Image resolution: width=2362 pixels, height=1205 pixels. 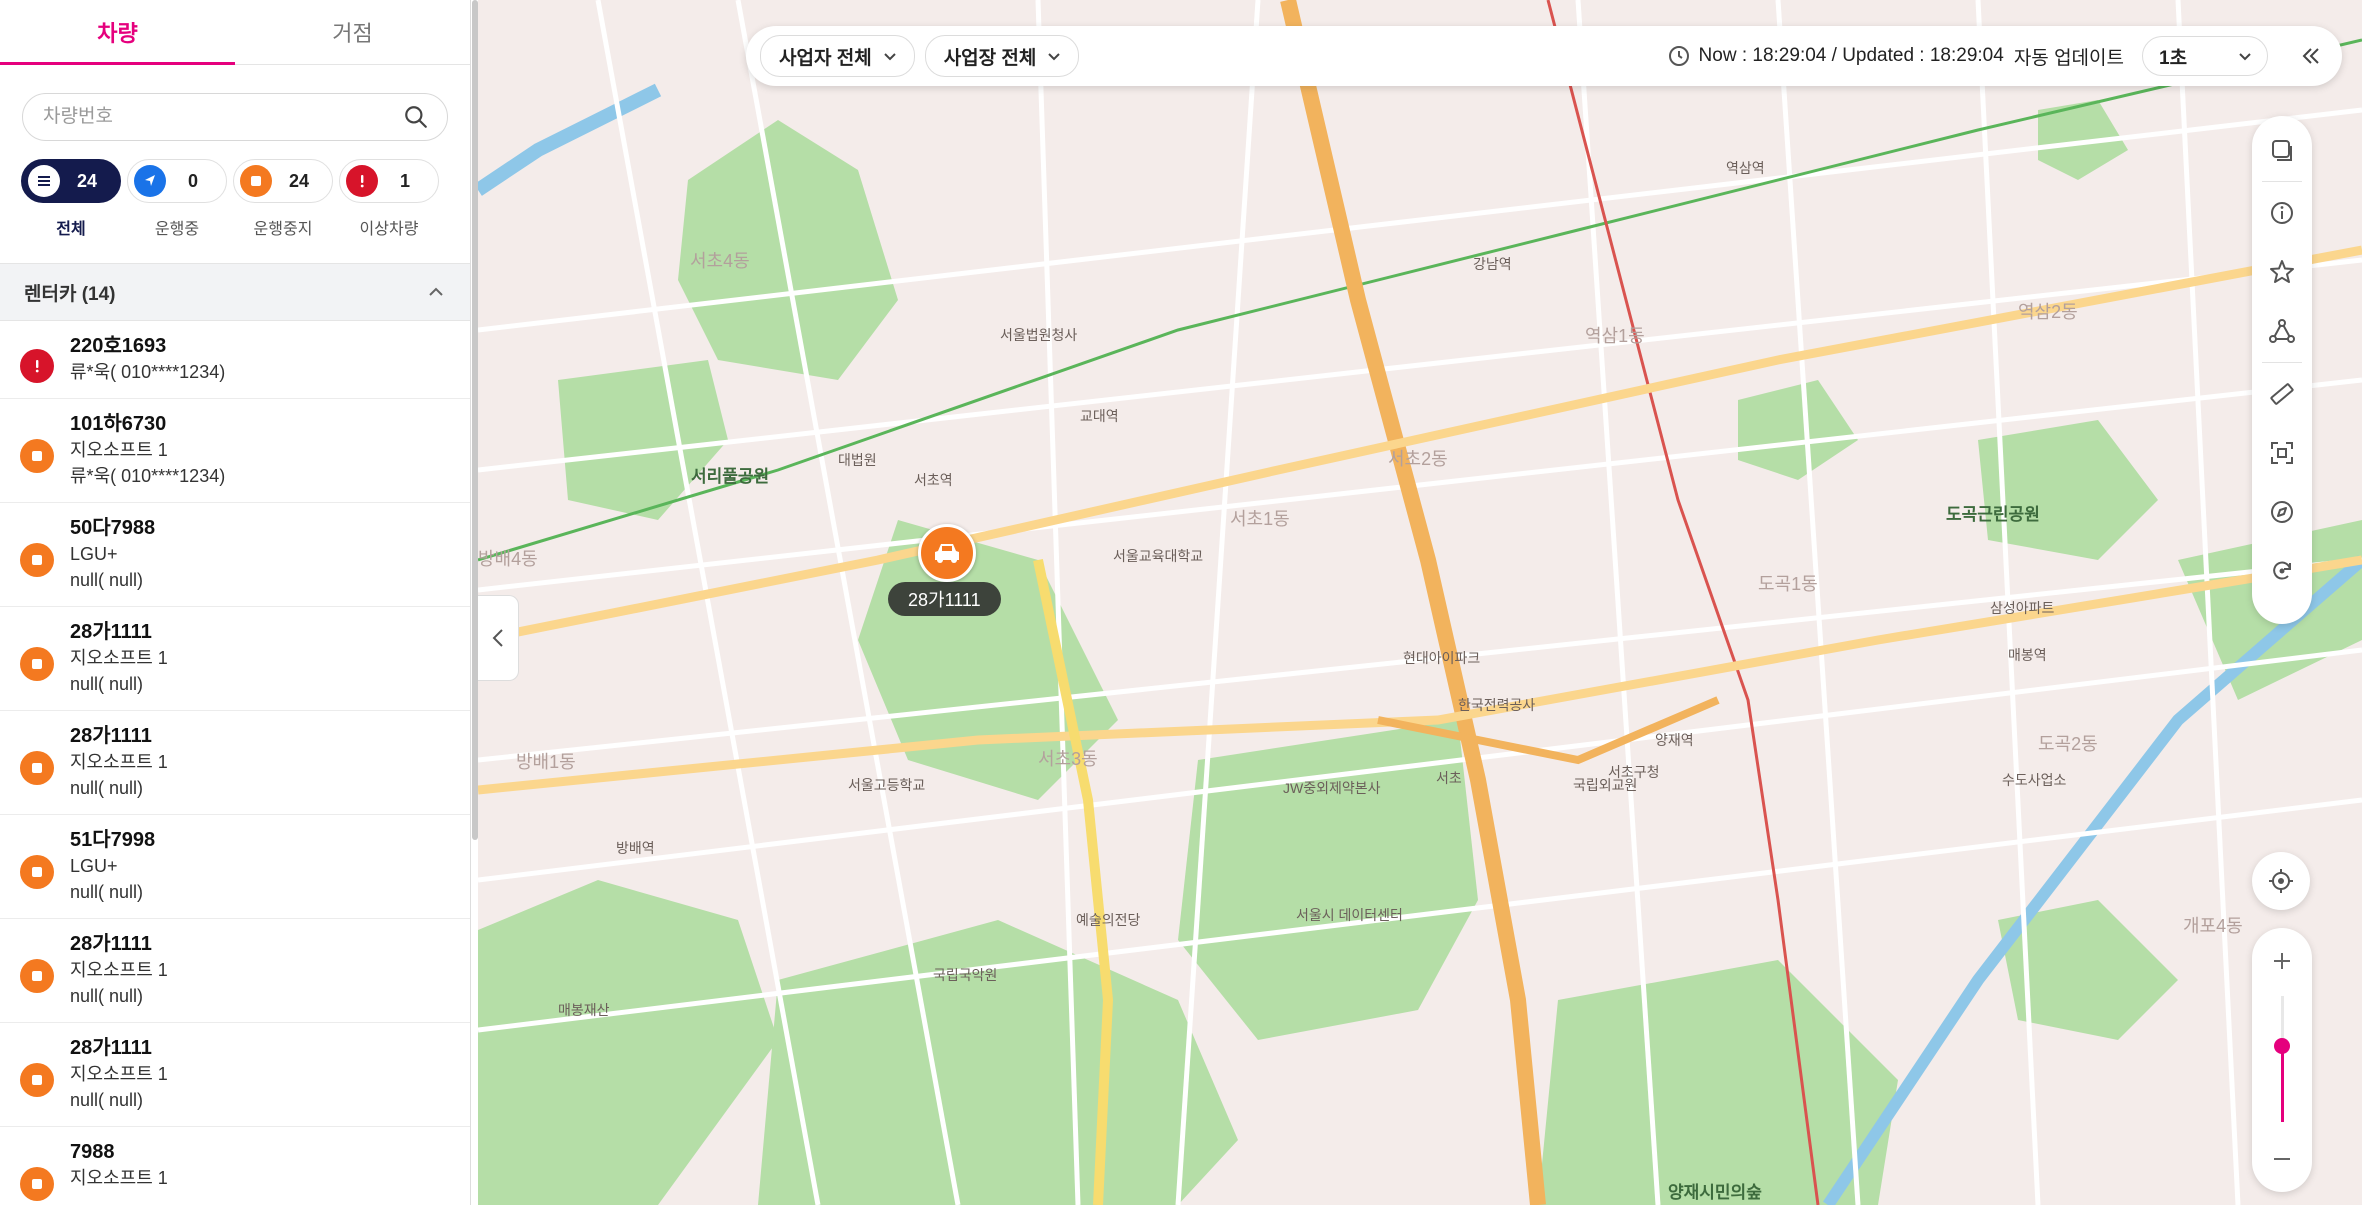 I want to click on status-pill-abnormal: 1, so click(x=389, y=181).